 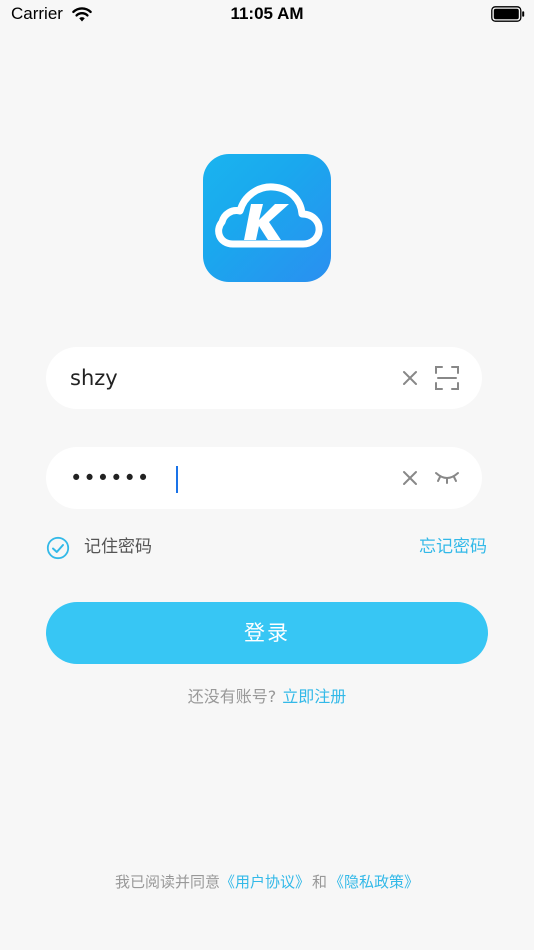 I want to click on register-link: 立即注册, so click(x=314, y=696).